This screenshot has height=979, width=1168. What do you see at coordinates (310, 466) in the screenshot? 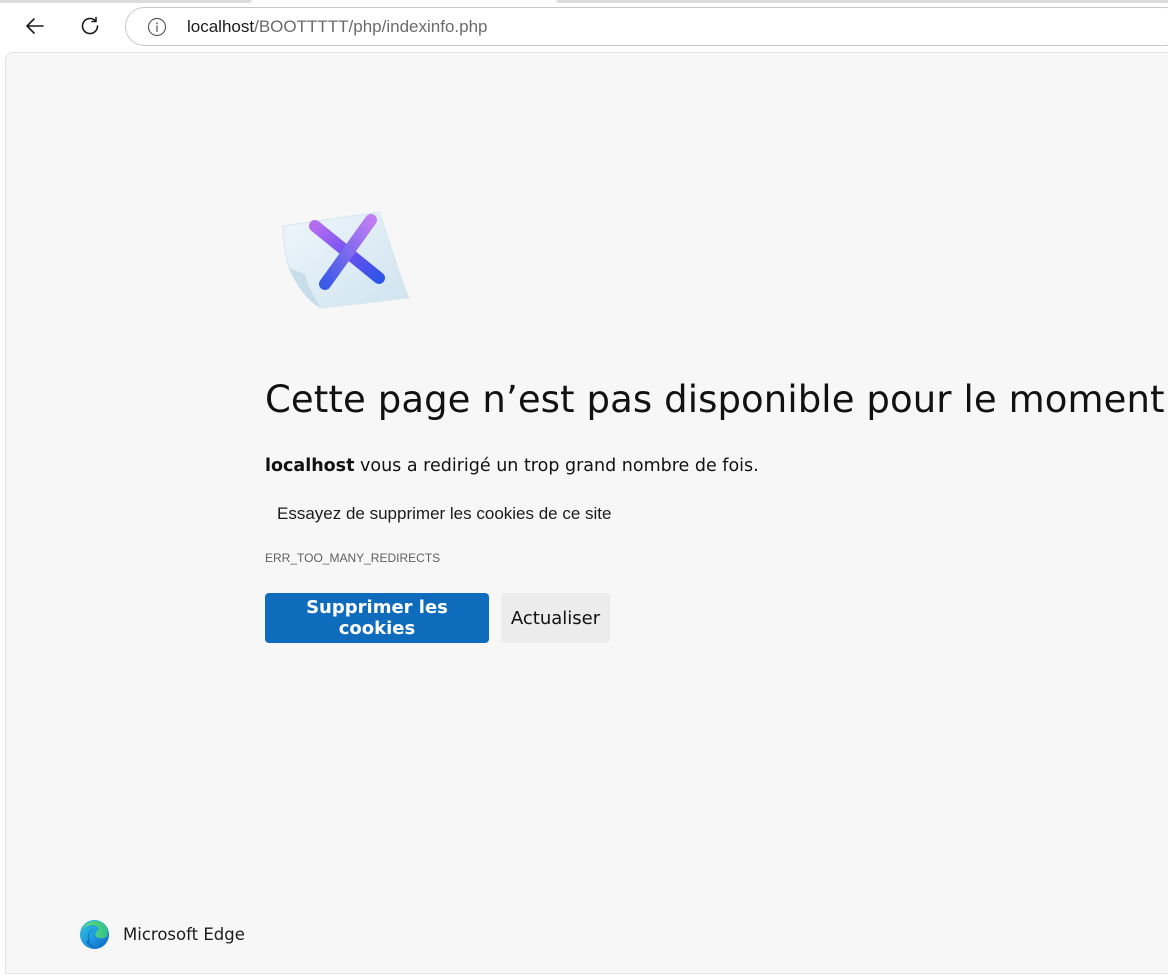
I see `error-host: localhost` at bounding box center [310, 466].